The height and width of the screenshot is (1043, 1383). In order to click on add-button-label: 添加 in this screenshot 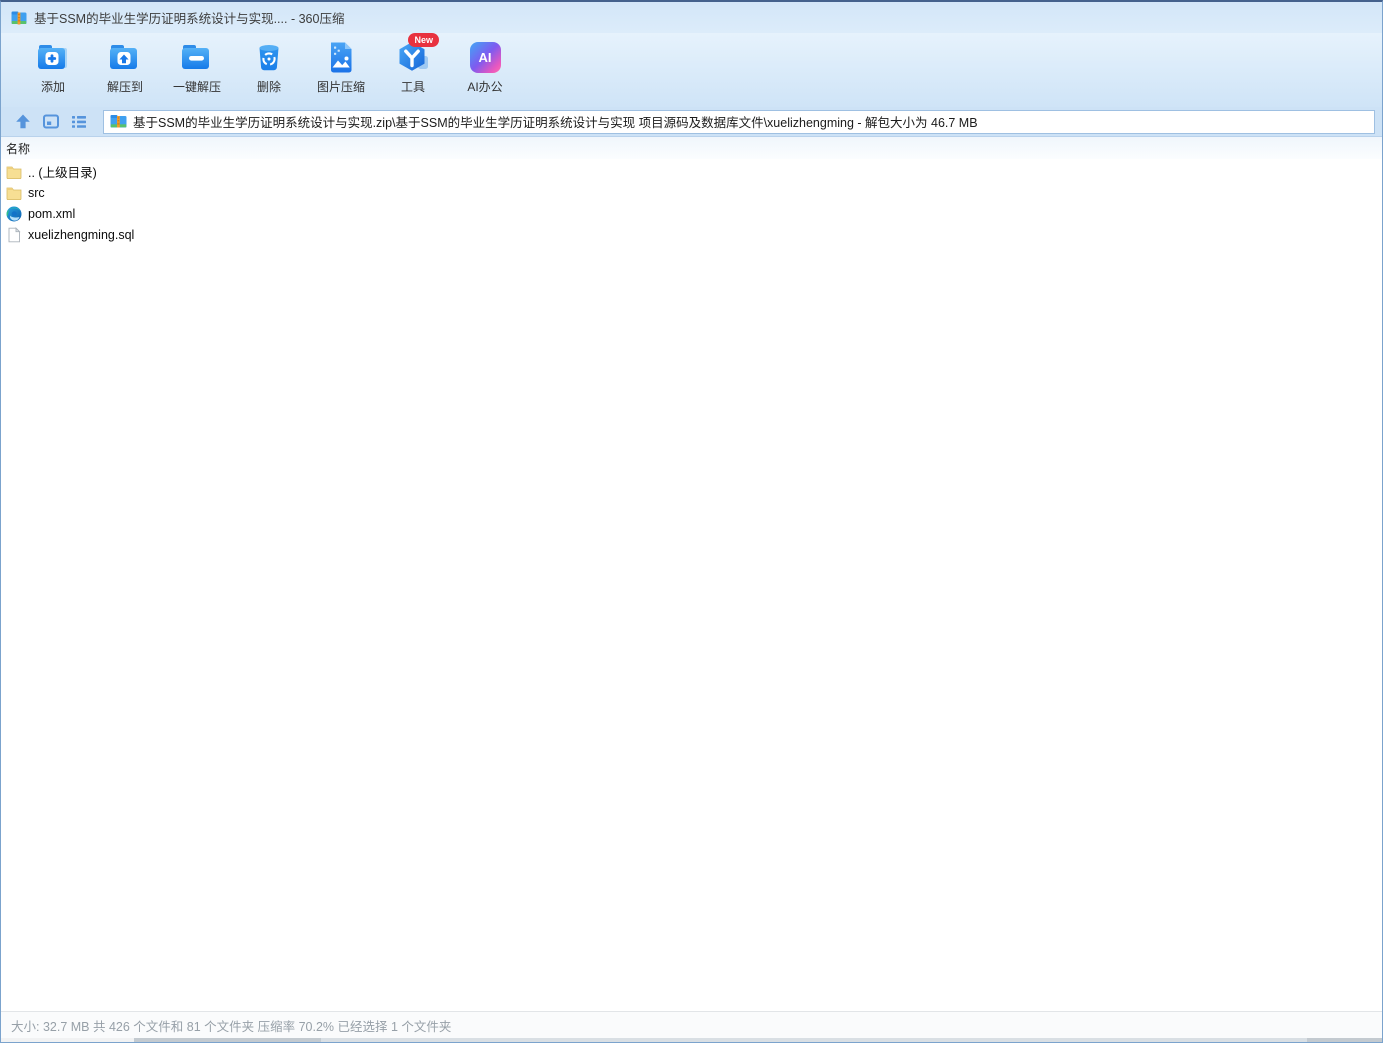, I will do `click(52, 87)`.